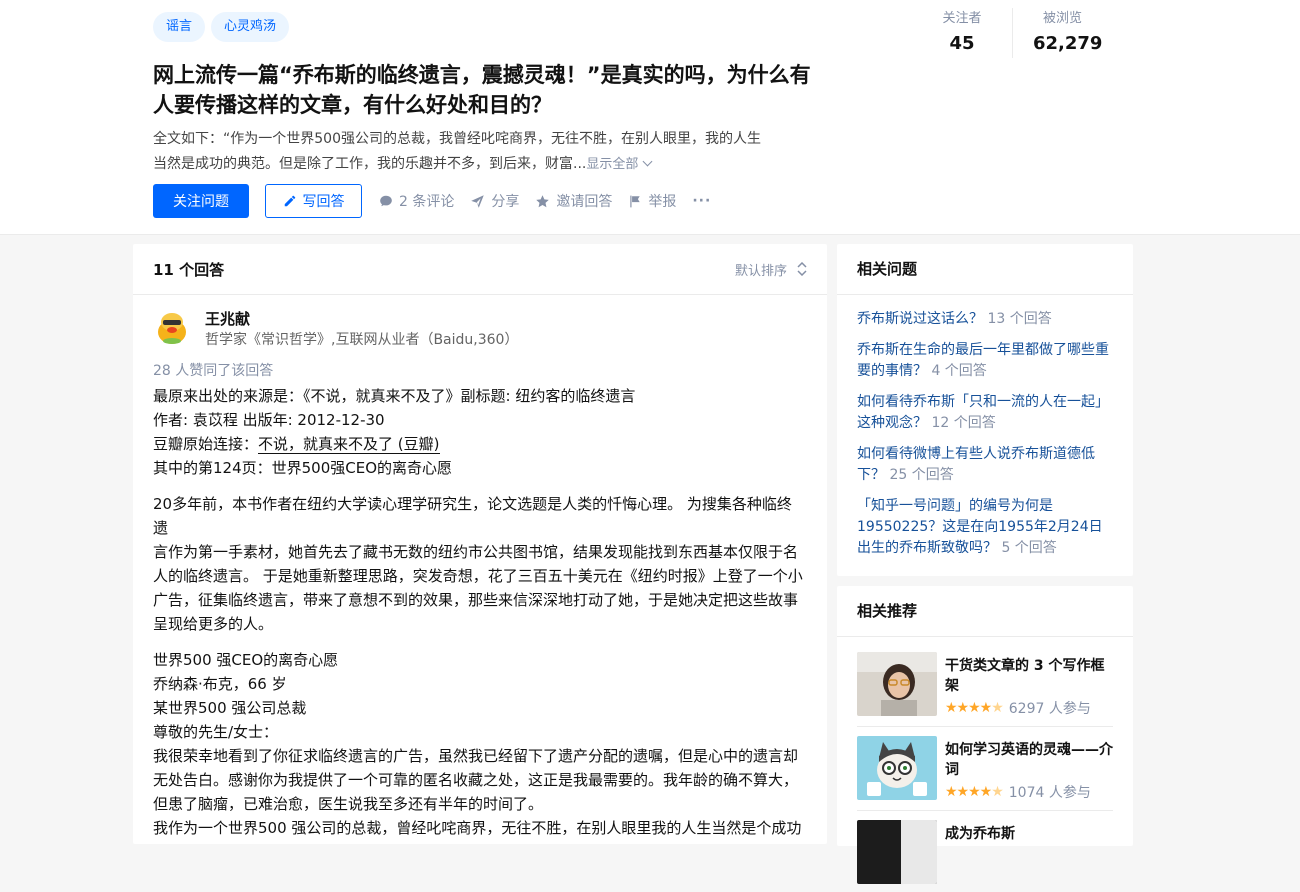 This screenshot has height=892, width=1300. I want to click on pencil-icon, so click(289, 201).